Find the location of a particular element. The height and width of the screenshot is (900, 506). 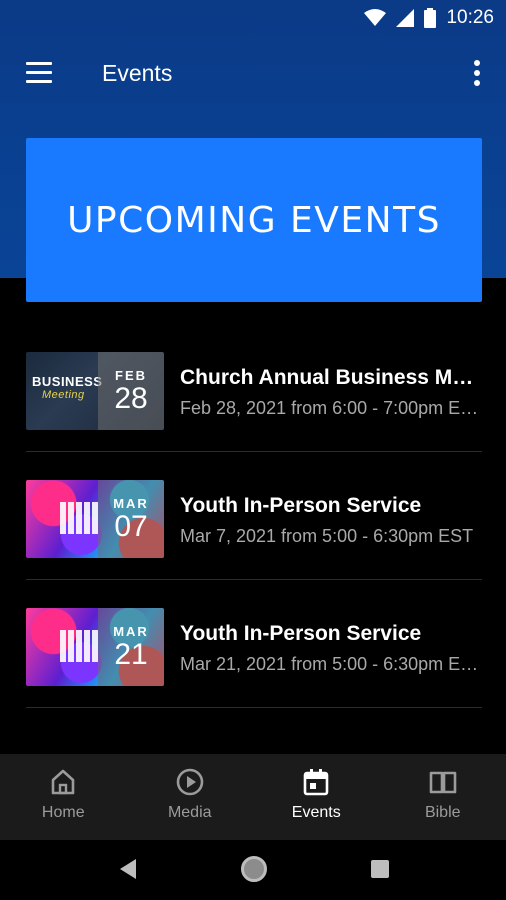

wifi-icon is located at coordinates (375, 18).